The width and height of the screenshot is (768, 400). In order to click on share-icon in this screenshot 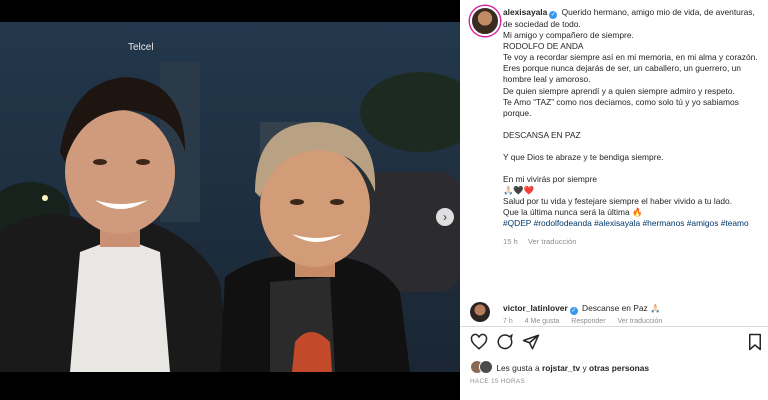, I will do `click(531, 342)`.